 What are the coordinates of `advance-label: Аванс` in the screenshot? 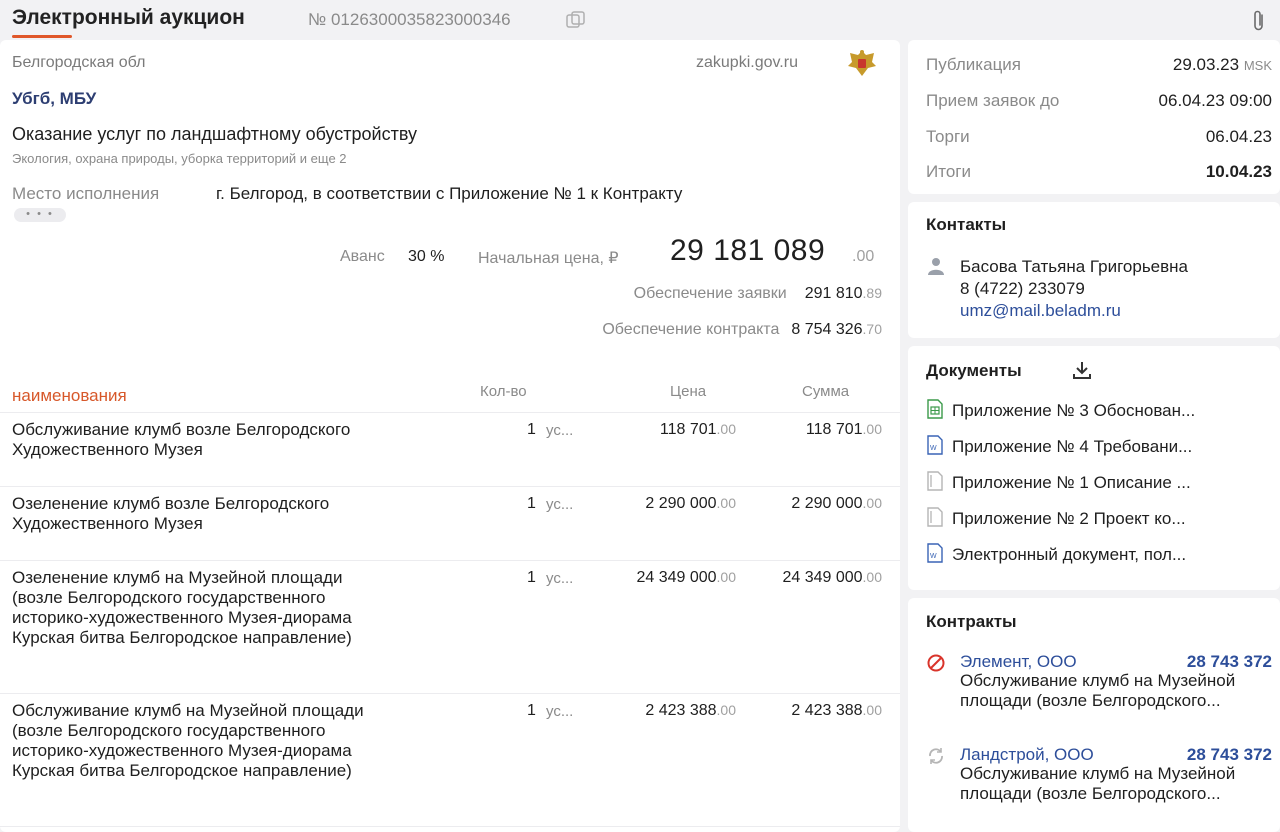 It's located at (362, 256).